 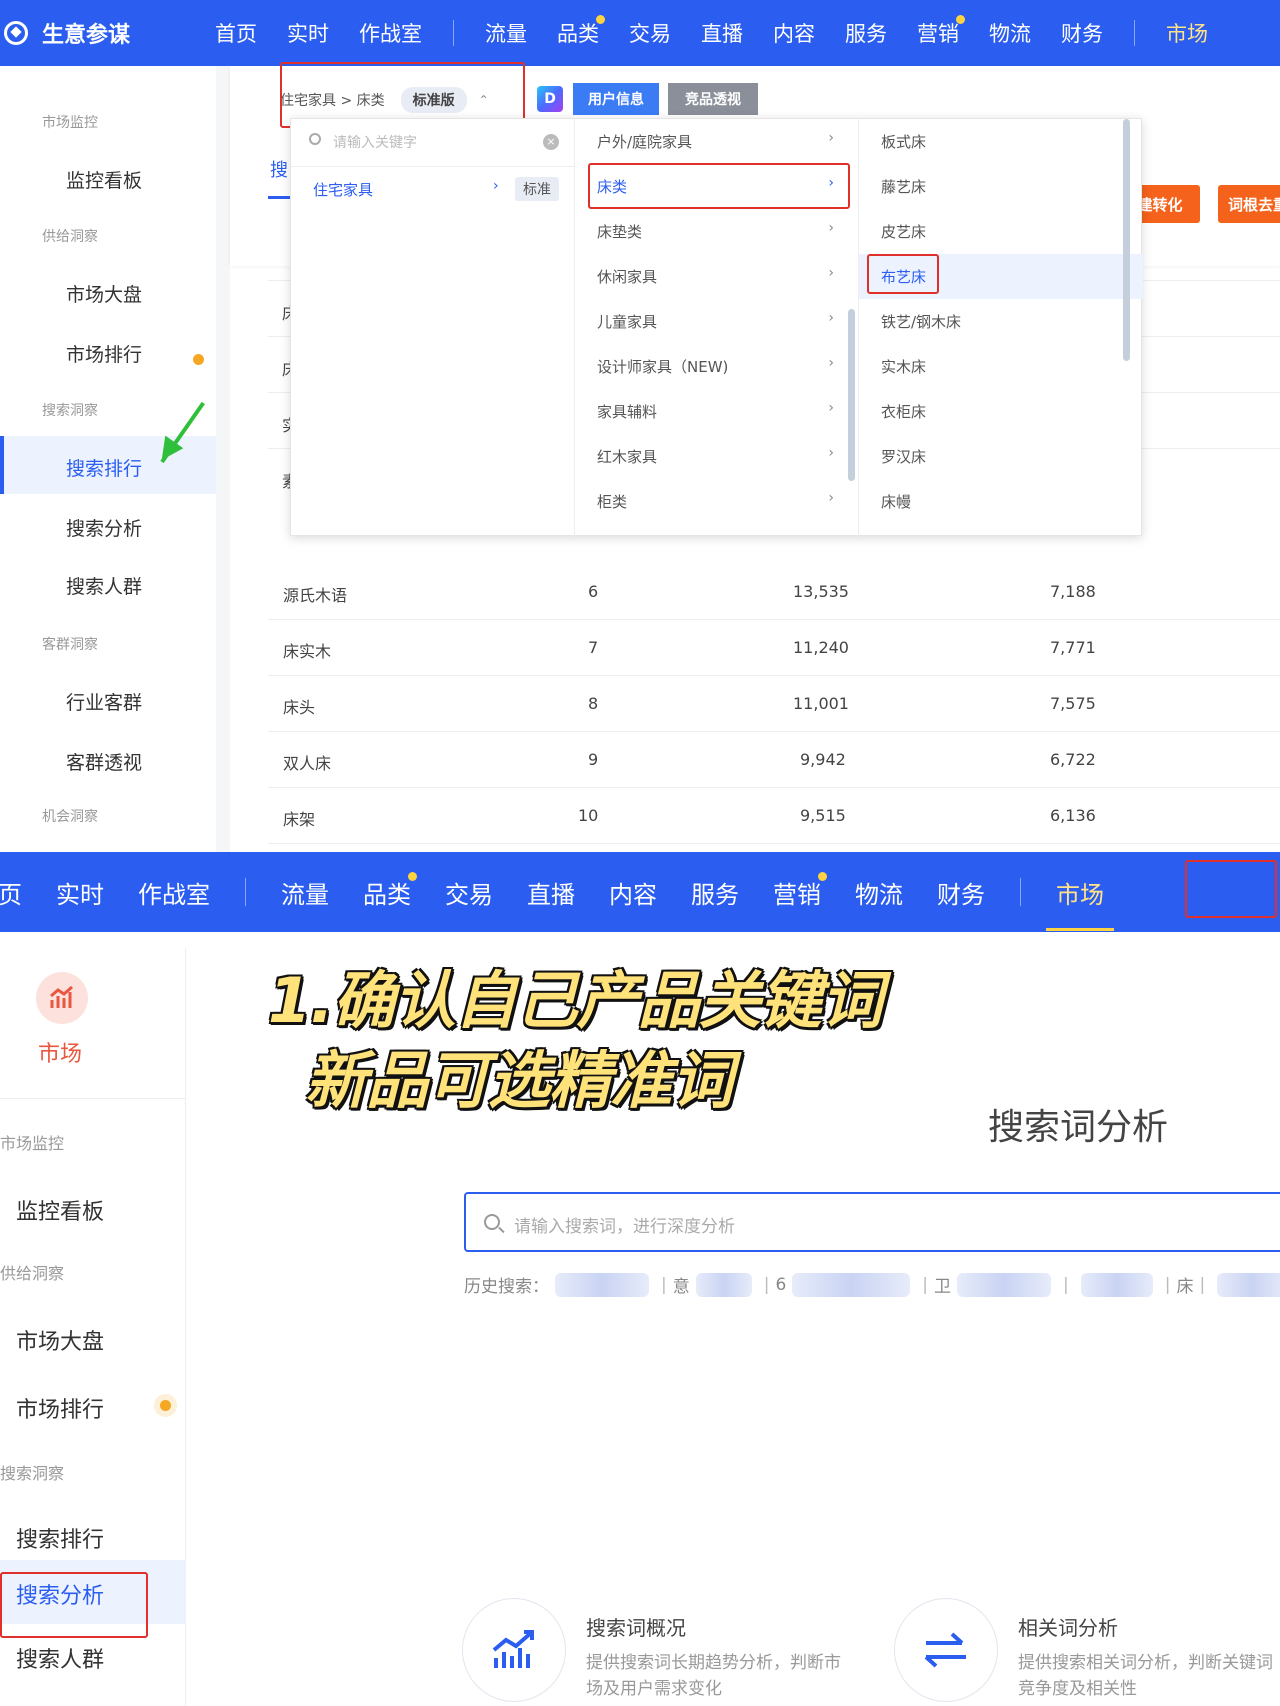 What do you see at coordinates (11, 892) in the screenshot?
I see `nav-home: 页` at bounding box center [11, 892].